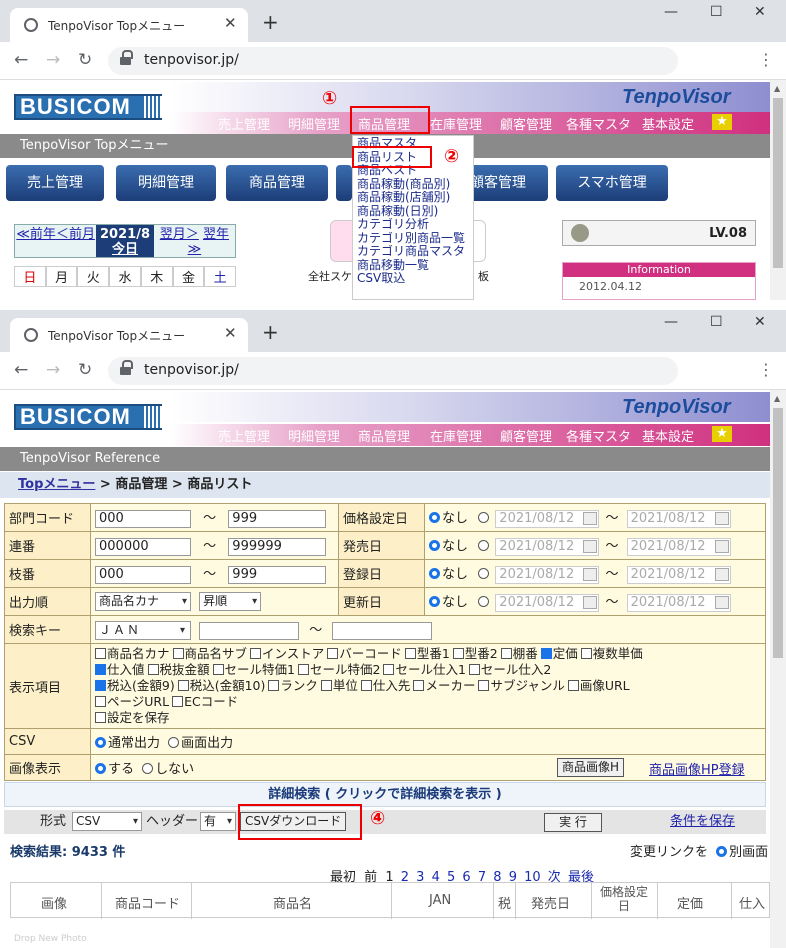  I want to click on new-window-radio, so click(722, 851).